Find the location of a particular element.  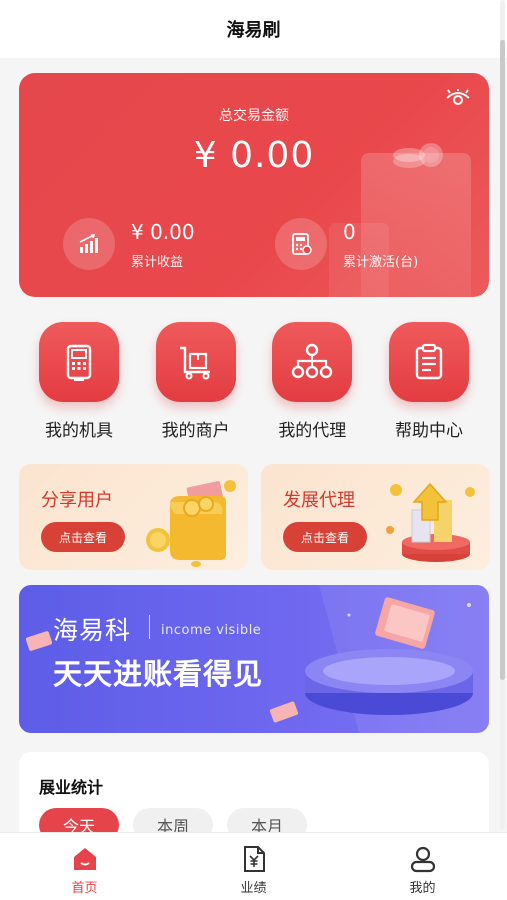

nav-label: 业绩 is located at coordinates (253, 888).